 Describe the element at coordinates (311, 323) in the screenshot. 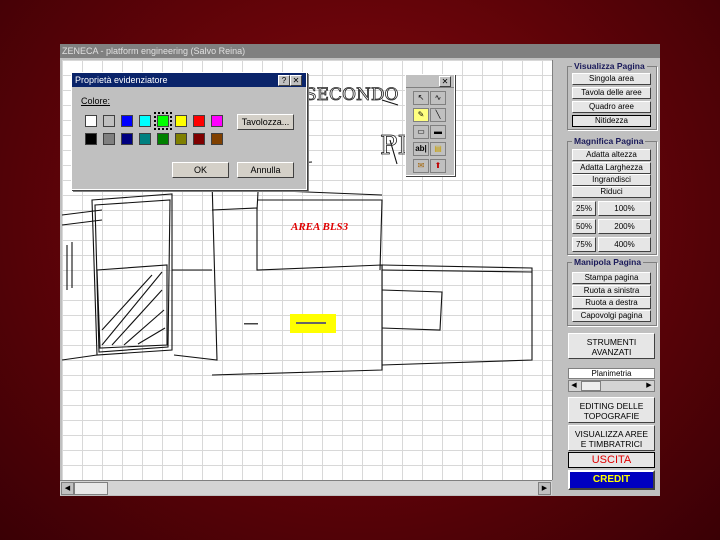

I see `highlight-text-line` at that location.